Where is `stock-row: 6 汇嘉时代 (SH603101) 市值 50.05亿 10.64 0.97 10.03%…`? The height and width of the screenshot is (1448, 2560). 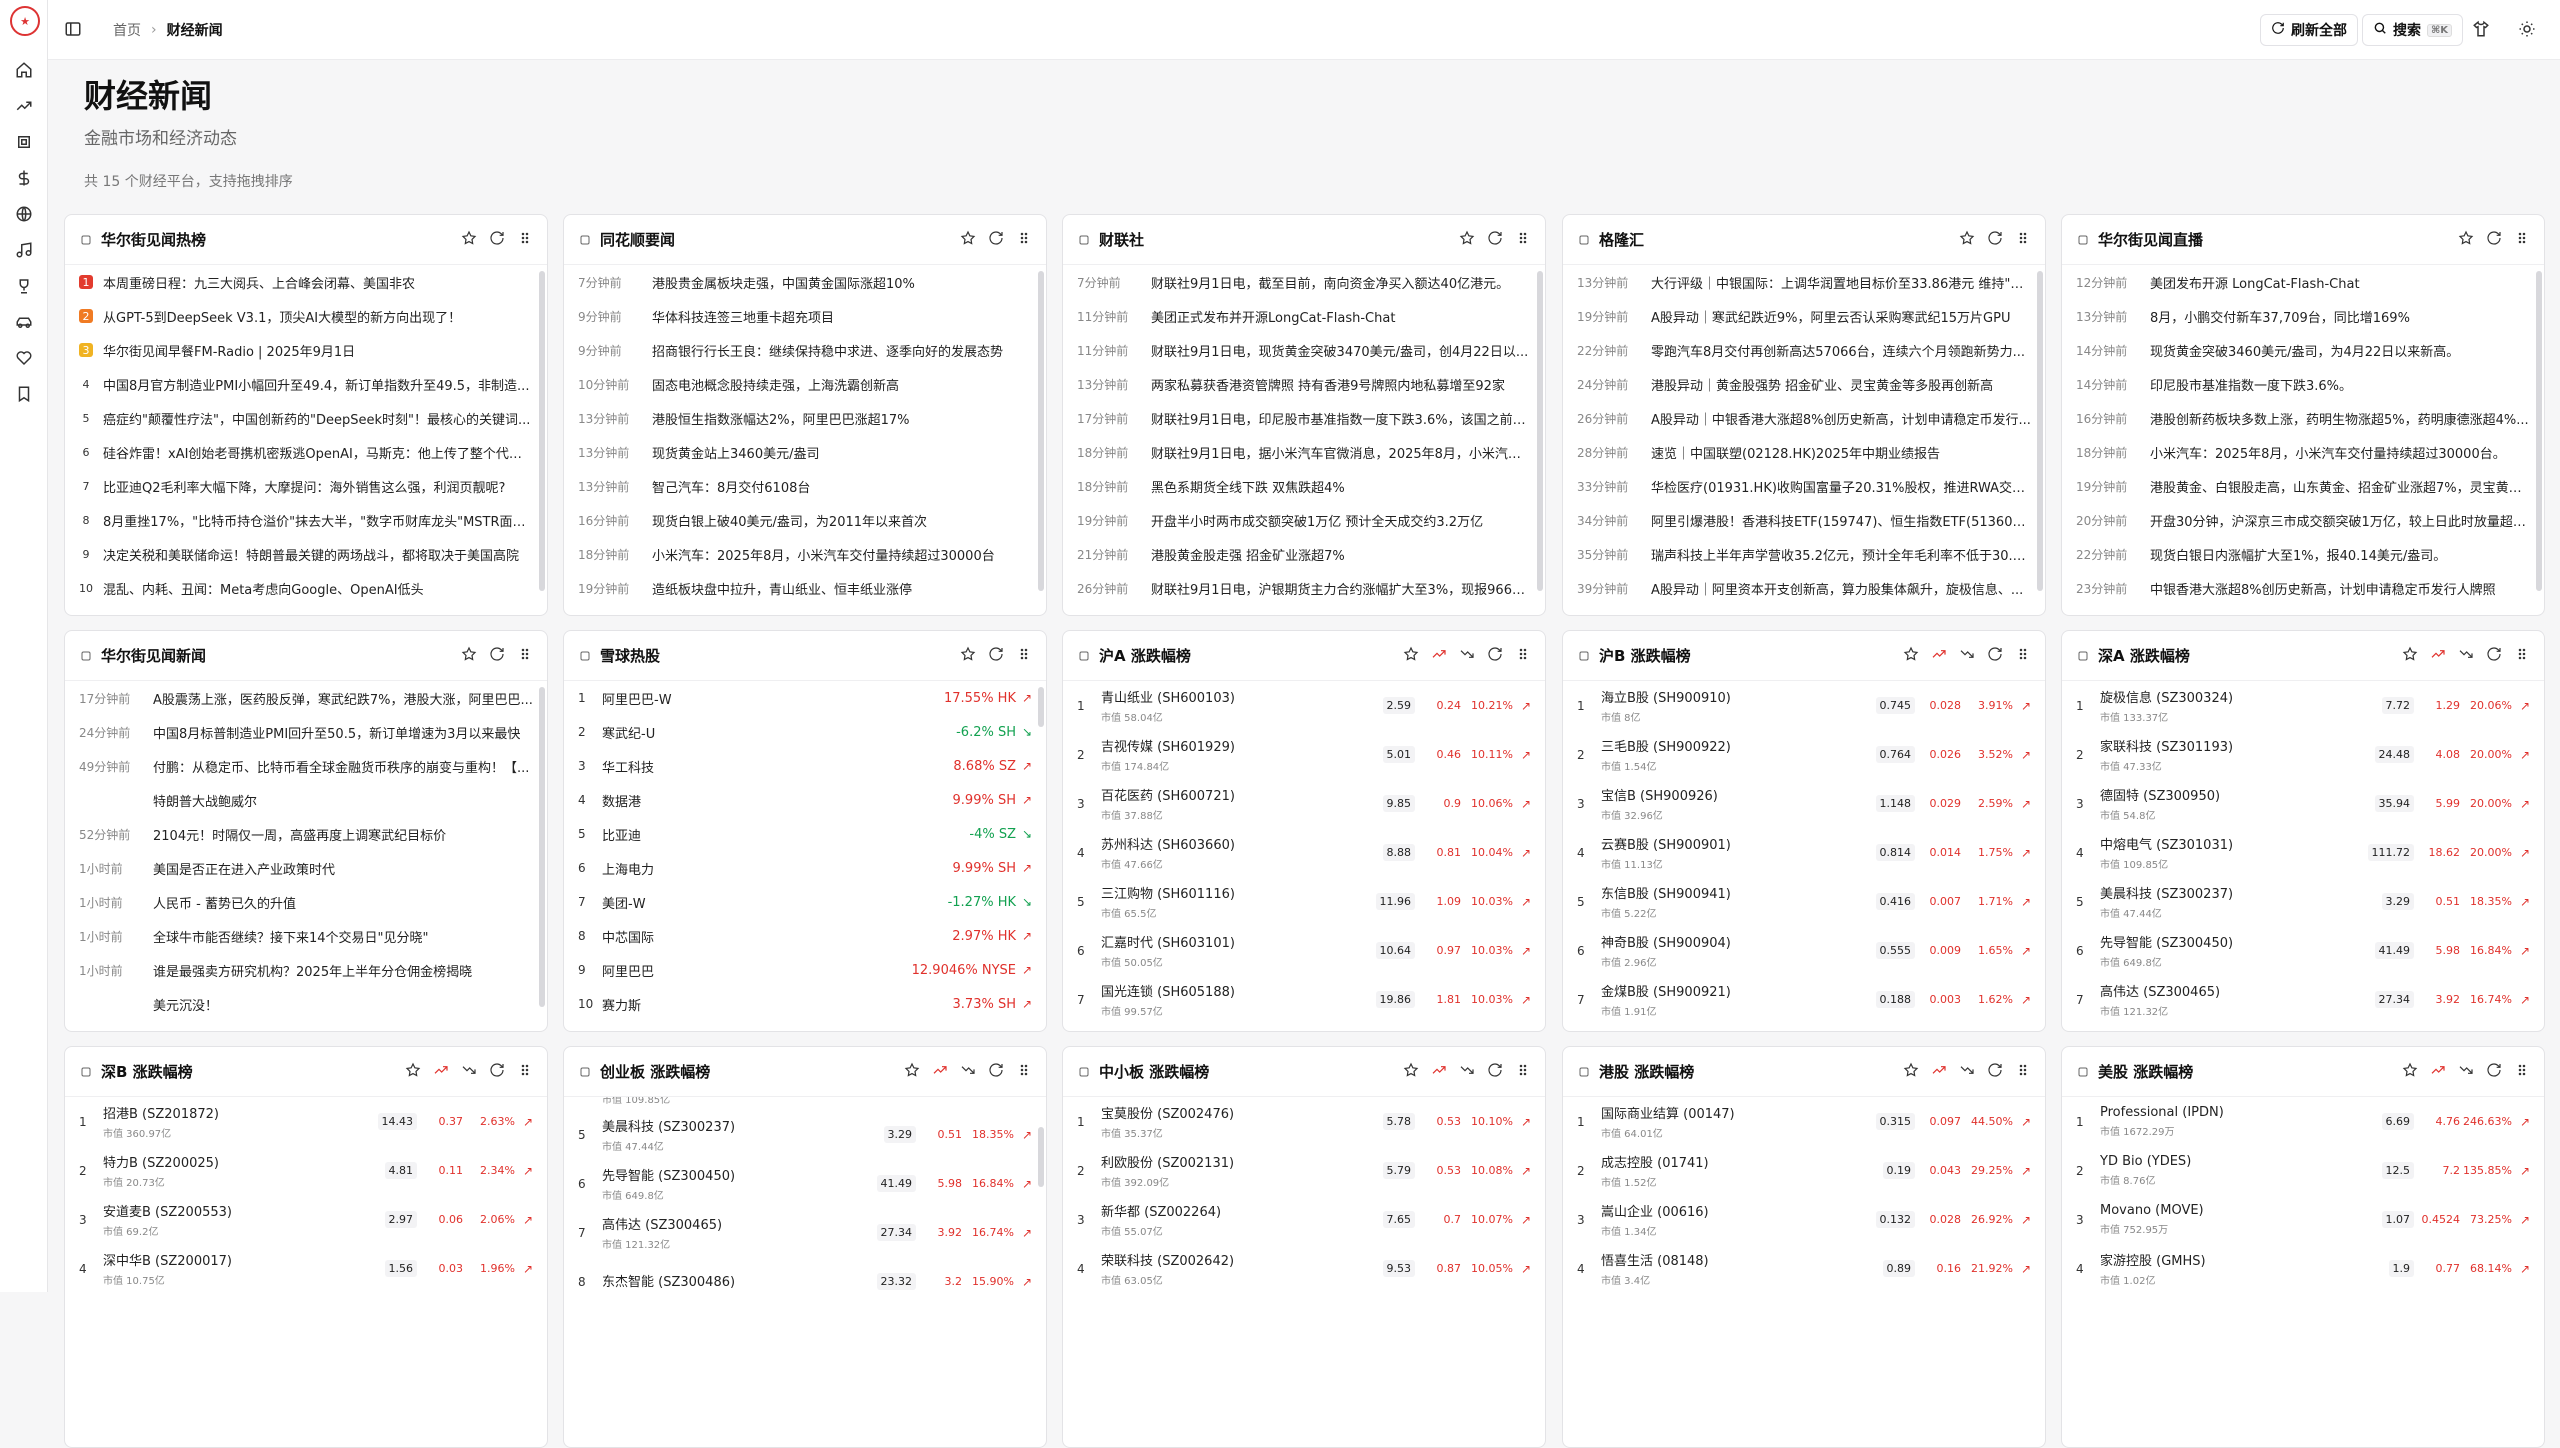 stock-row: 6 汇嘉时代 (SH603101) 市值 50.05亿 10.64 0.97 10.03%… is located at coordinates (1304, 950).